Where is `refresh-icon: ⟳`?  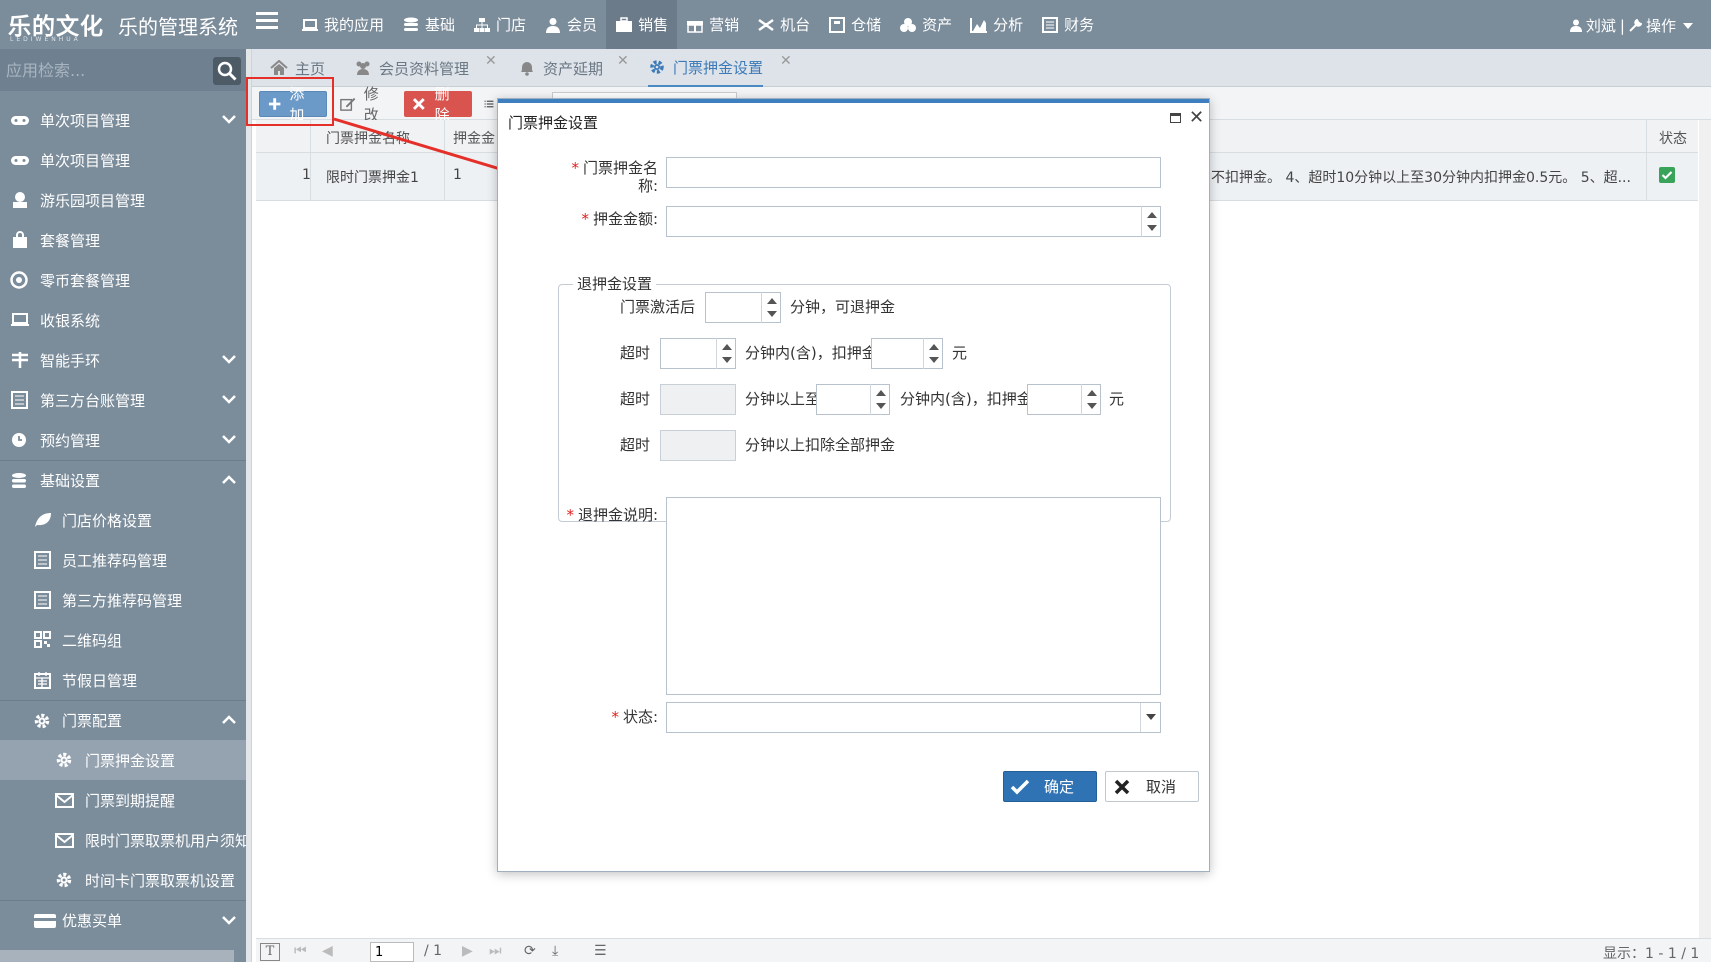 refresh-icon: ⟳ is located at coordinates (530, 951).